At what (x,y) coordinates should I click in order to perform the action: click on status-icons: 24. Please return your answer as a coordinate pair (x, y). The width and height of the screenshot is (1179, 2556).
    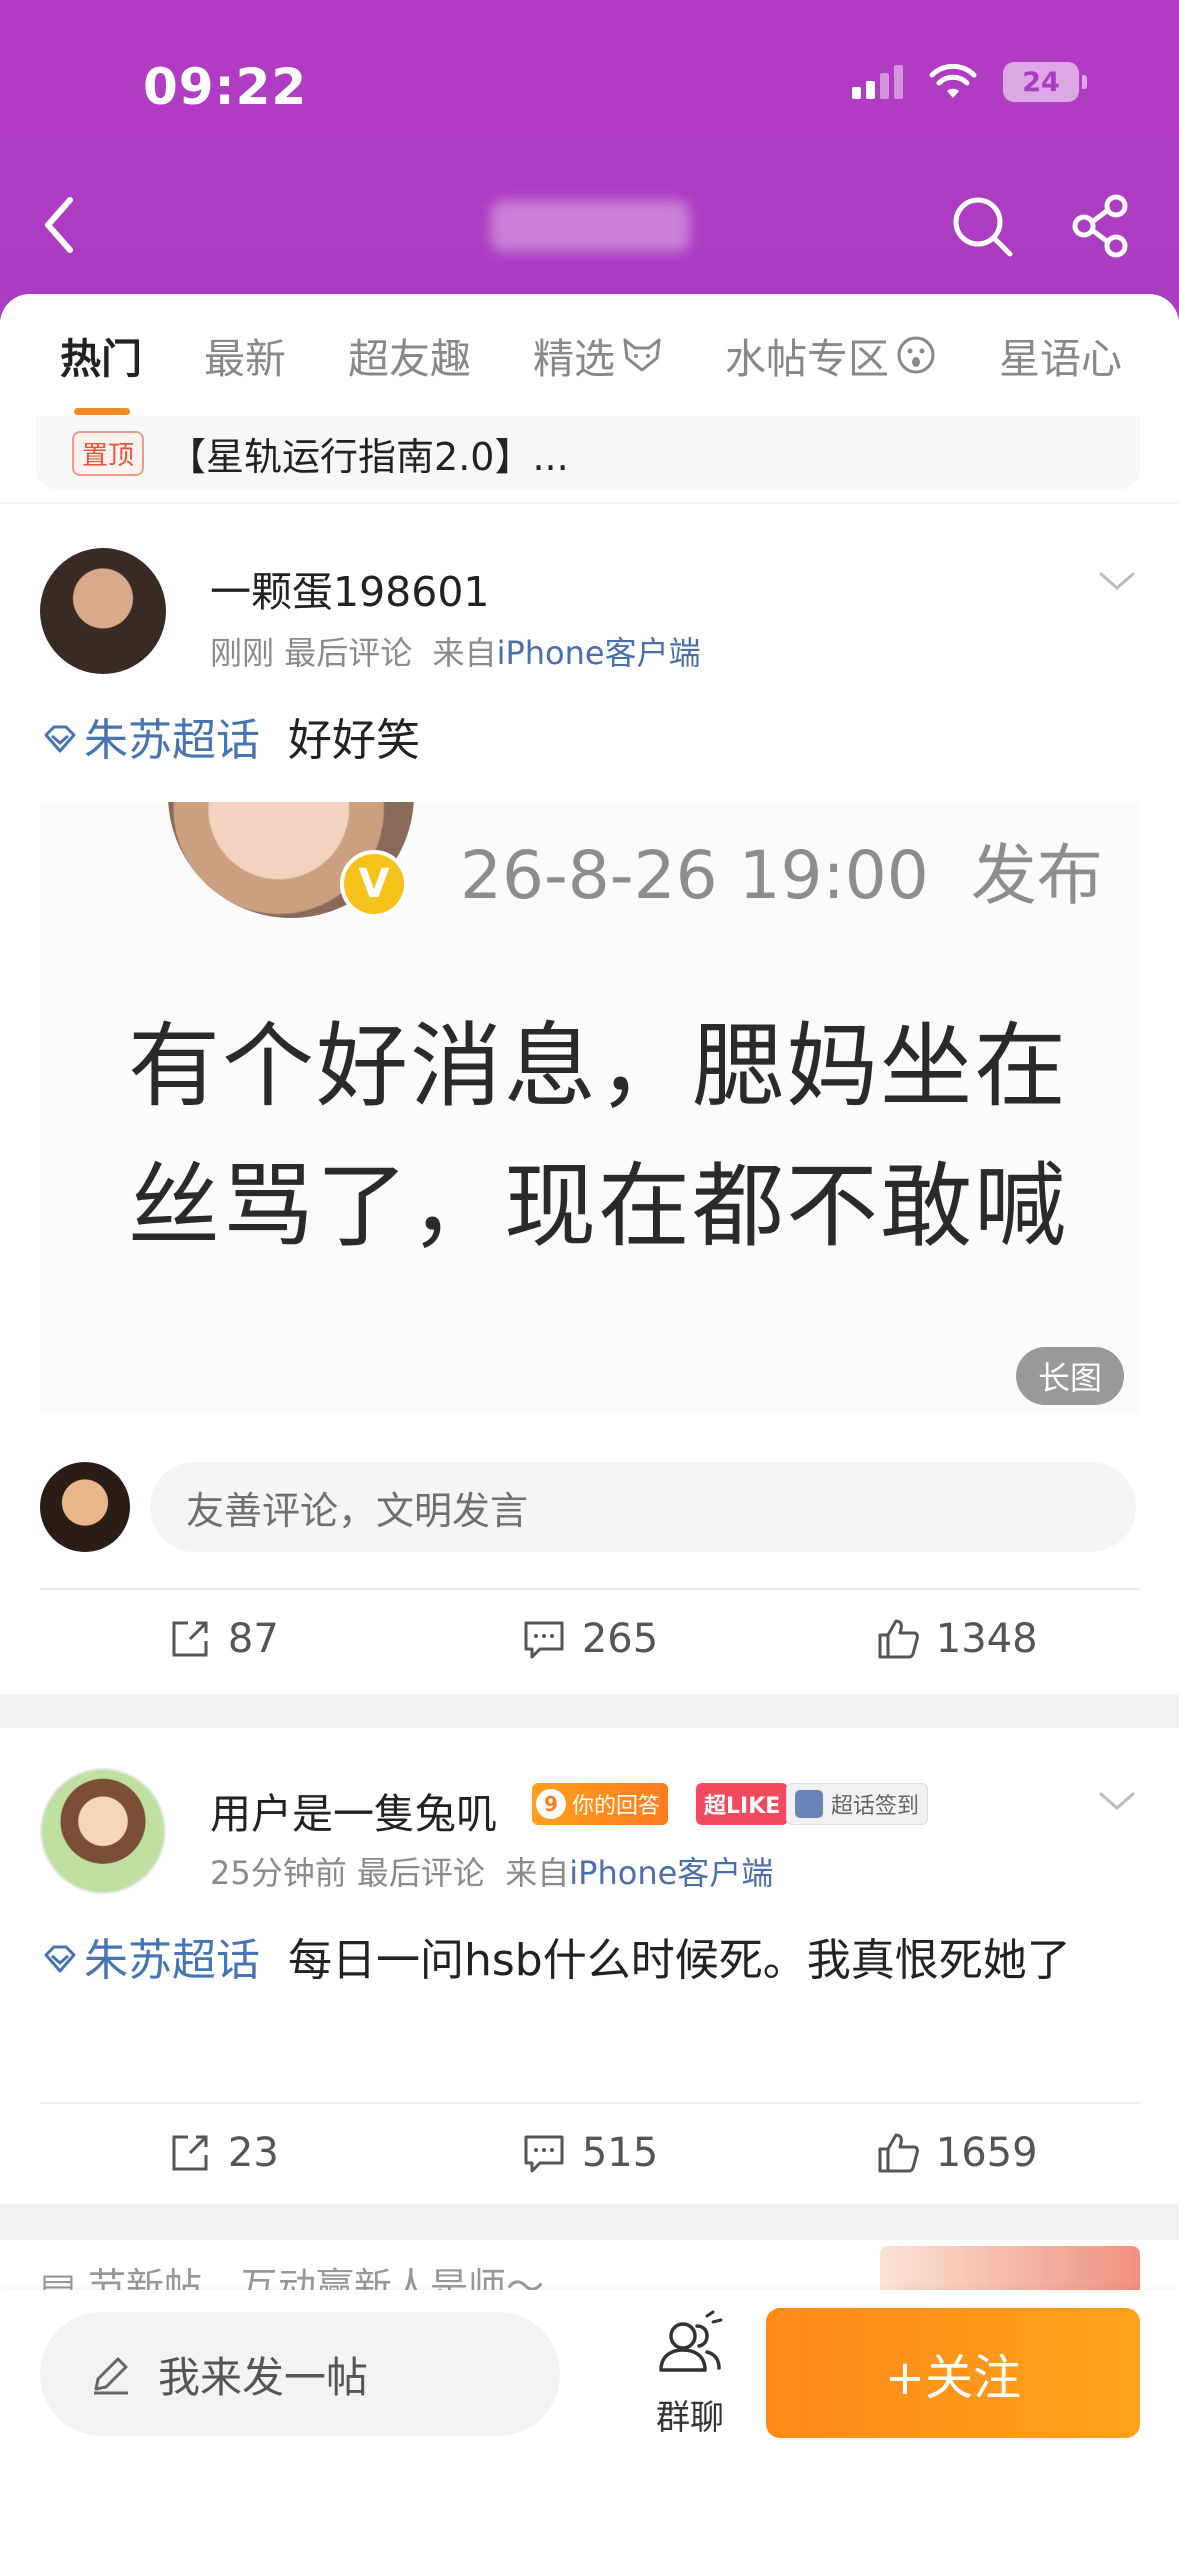
    Looking at the image, I should click on (969, 82).